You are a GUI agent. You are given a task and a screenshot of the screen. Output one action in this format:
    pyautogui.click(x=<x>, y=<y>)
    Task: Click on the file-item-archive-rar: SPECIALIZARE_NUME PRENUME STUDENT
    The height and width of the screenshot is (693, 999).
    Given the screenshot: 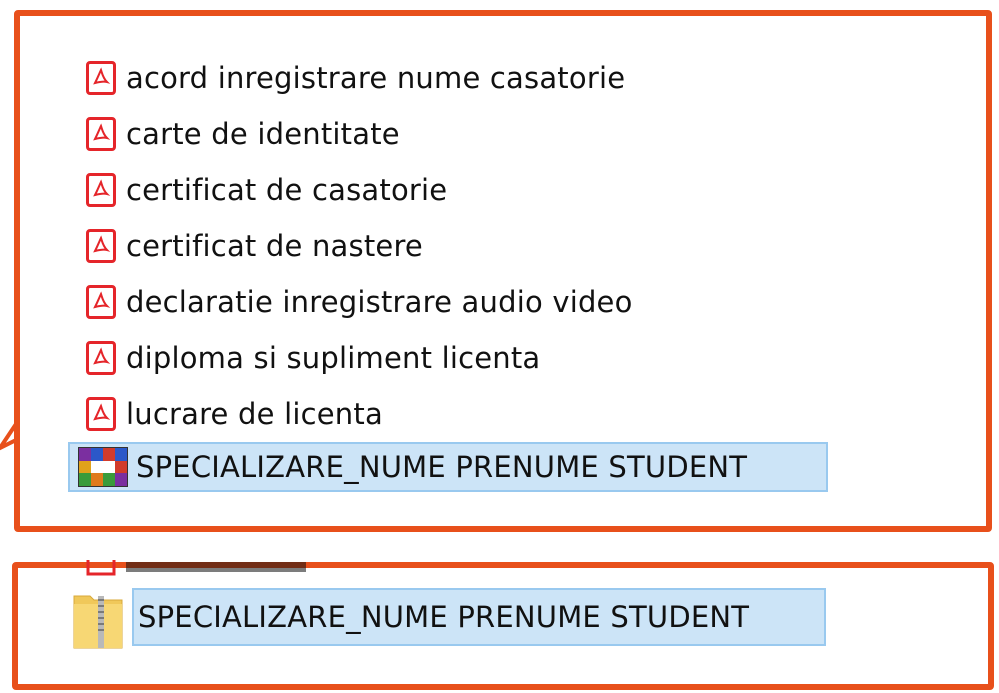 What is the action you would take?
    pyautogui.click(x=448, y=467)
    